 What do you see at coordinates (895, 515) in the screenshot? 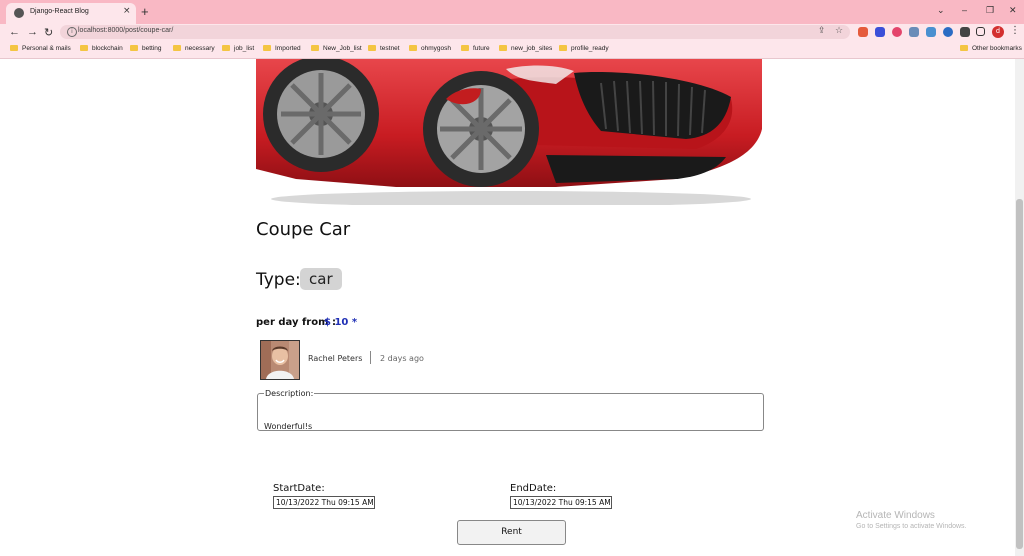
I see `activate-windows-title: Activate Windows` at bounding box center [895, 515].